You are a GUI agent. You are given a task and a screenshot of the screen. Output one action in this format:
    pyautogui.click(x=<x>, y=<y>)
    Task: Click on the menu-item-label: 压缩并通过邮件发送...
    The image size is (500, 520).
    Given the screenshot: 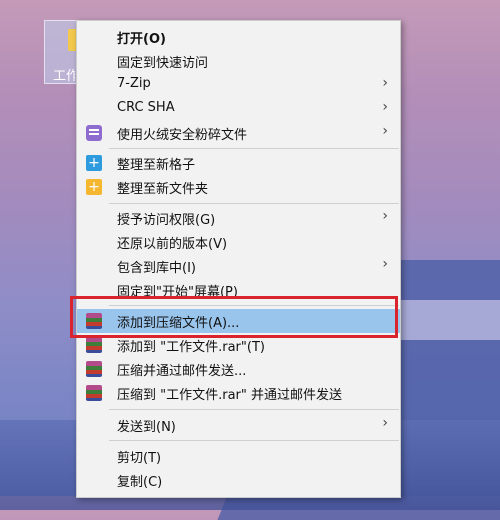 What is the action you would take?
    pyautogui.click(x=182, y=371)
    